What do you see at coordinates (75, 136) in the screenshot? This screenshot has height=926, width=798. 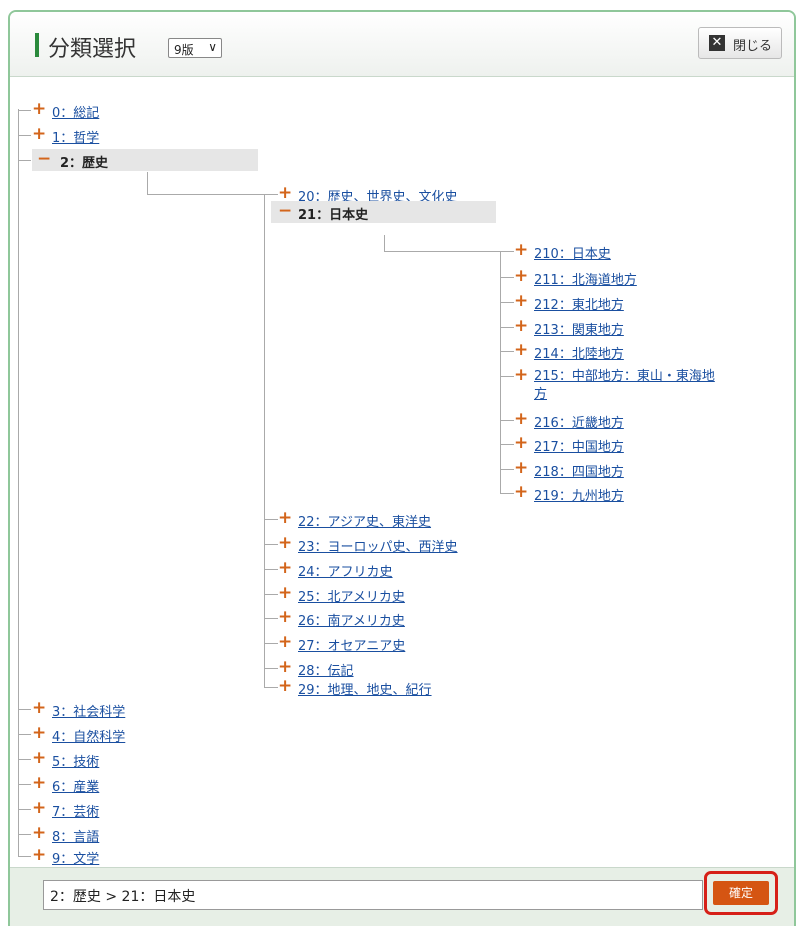 I see `tree-node-label: 1：哲学` at bounding box center [75, 136].